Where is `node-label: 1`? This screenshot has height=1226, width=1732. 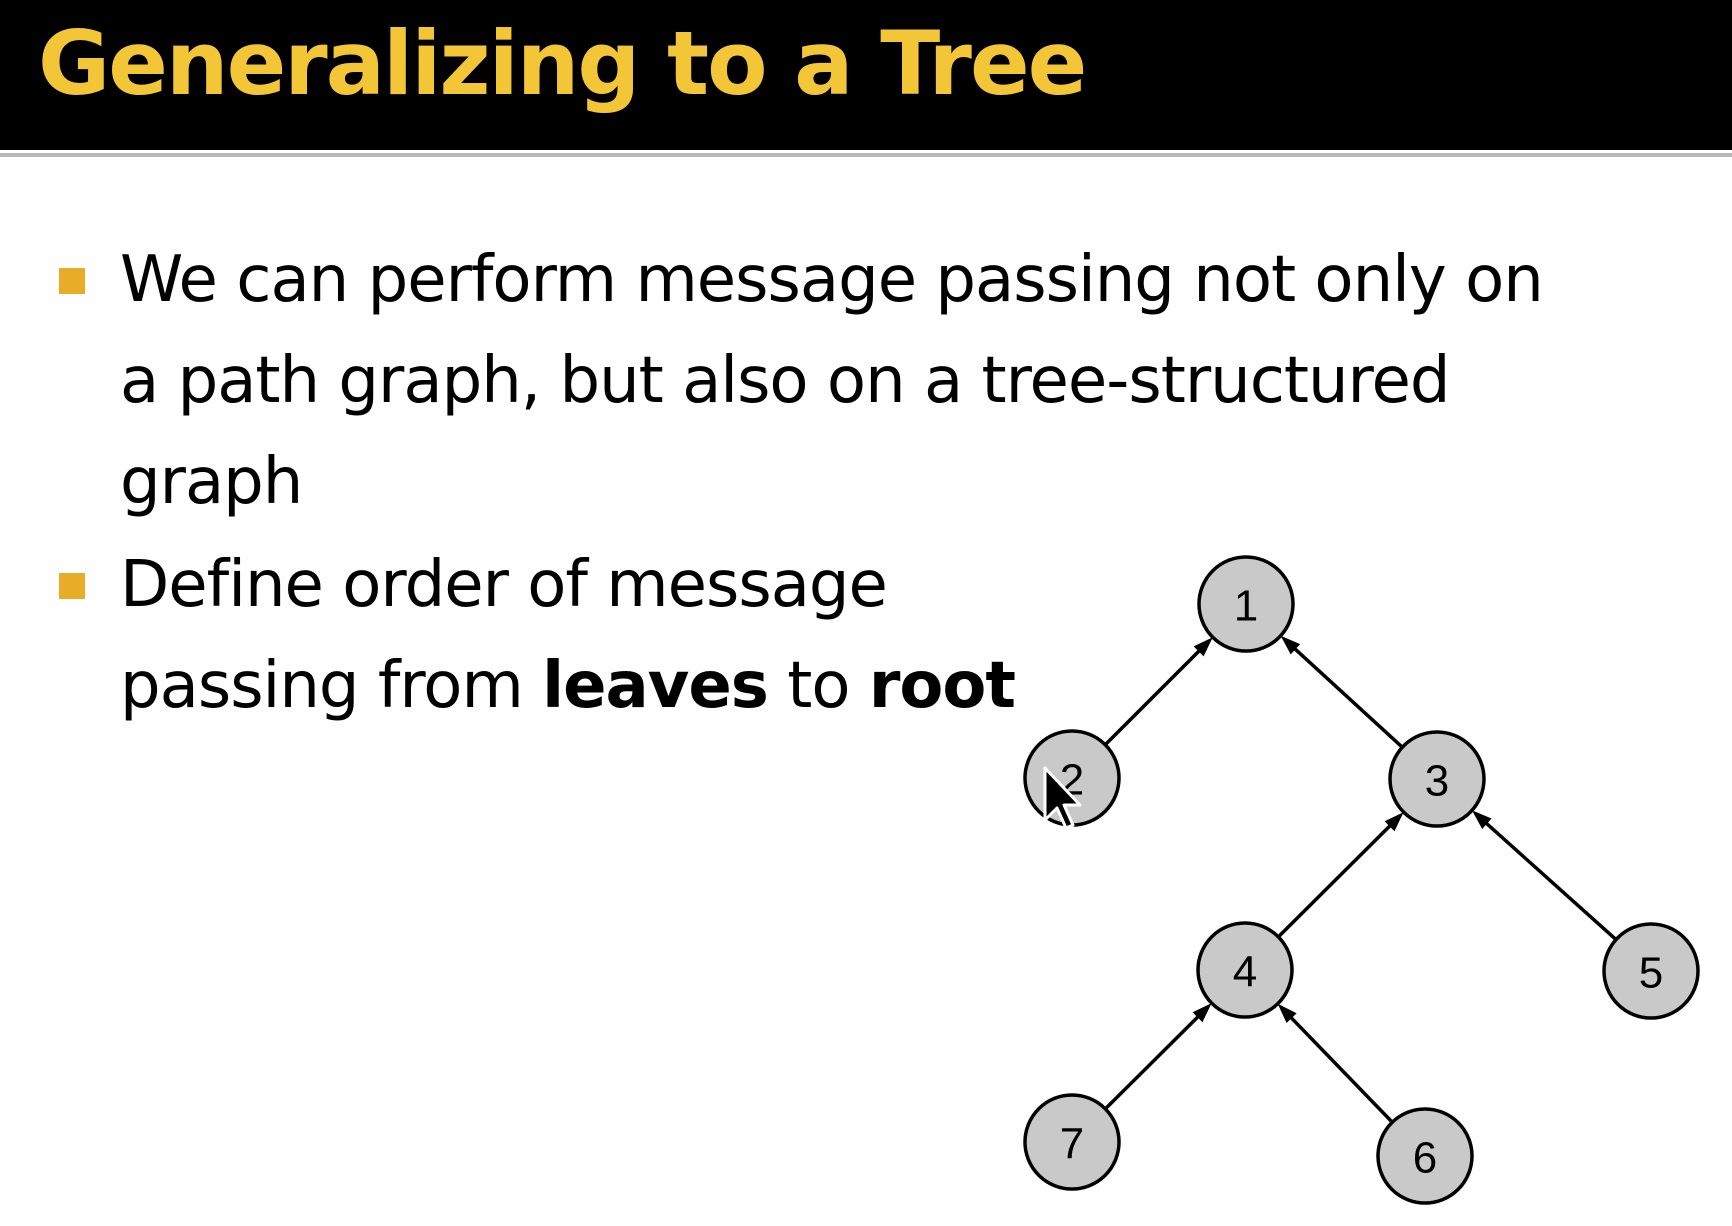
node-label: 1 is located at coordinates (1246, 606).